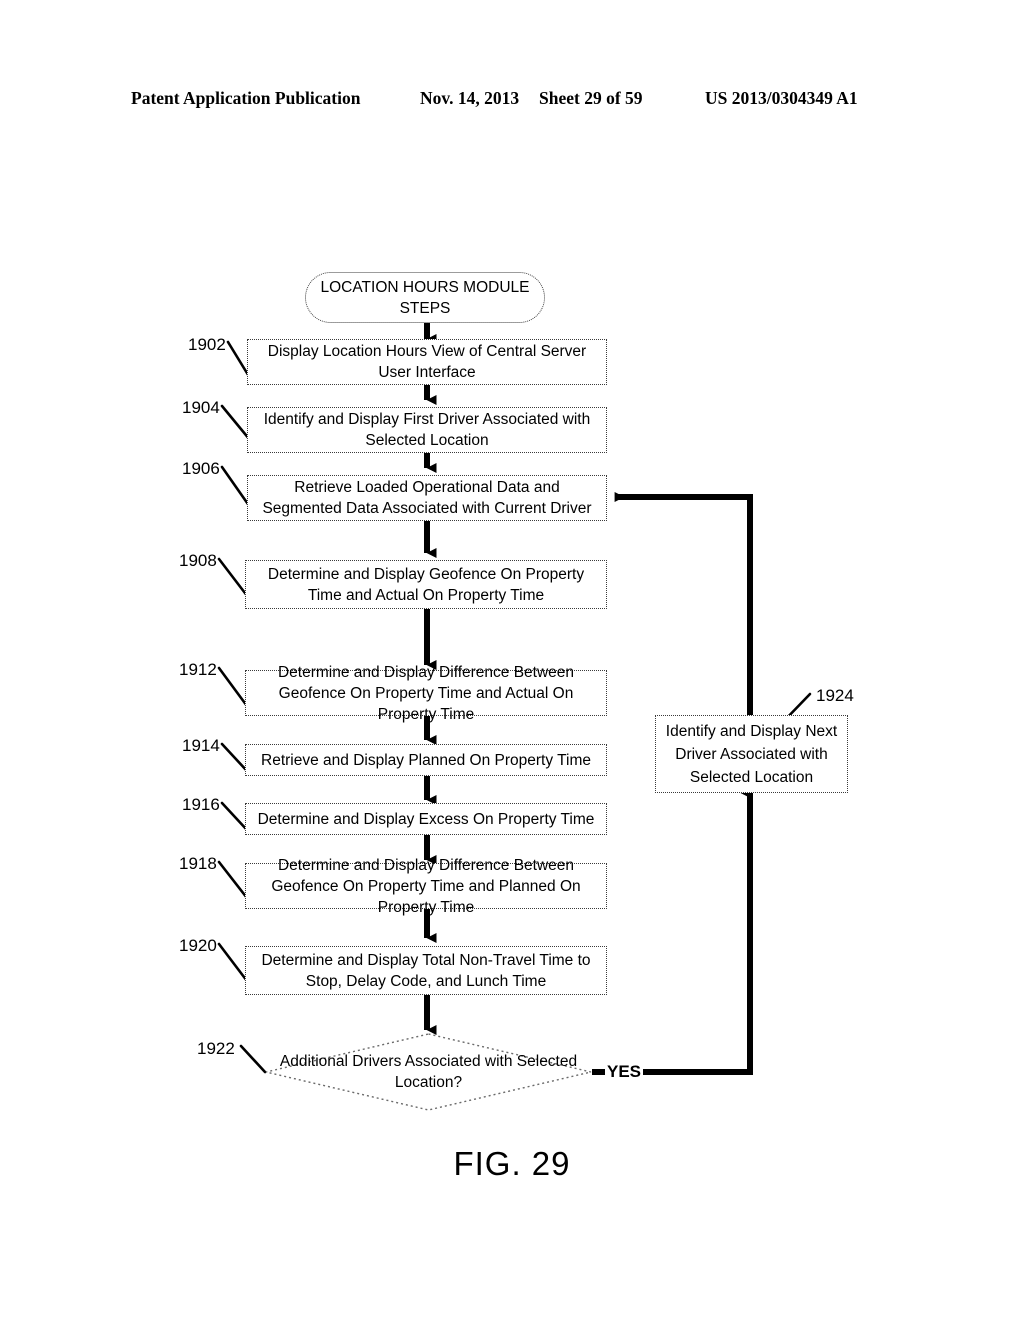 This screenshot has height=1320, width=1024. What do you see at coordinates (198, 863) in the screenshot?
I see `ref-numeral-1918: 1918` at bounding box center [198, 863].